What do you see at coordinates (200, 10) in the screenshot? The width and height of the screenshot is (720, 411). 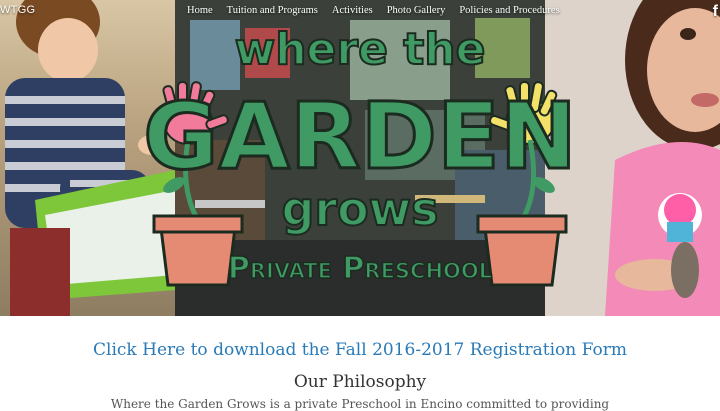 I see `nav-home: Home` at bounding box center [200, 10].